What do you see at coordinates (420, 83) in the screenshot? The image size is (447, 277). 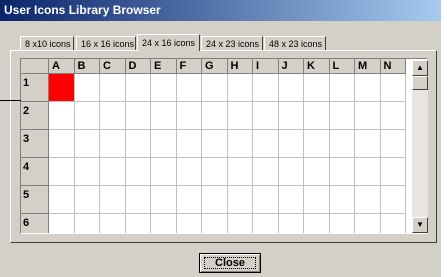 I see `scroll-thumb` at bounding box center [420, 83].